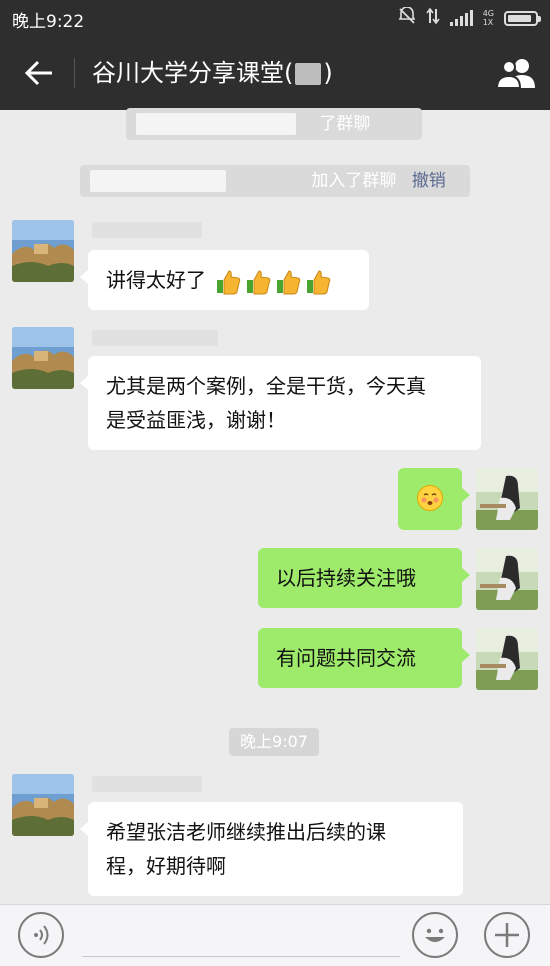 The width and height of the screenshot is (550, 966). I want to click on message-bubble: 有问题共同交流, so click(364, 658).